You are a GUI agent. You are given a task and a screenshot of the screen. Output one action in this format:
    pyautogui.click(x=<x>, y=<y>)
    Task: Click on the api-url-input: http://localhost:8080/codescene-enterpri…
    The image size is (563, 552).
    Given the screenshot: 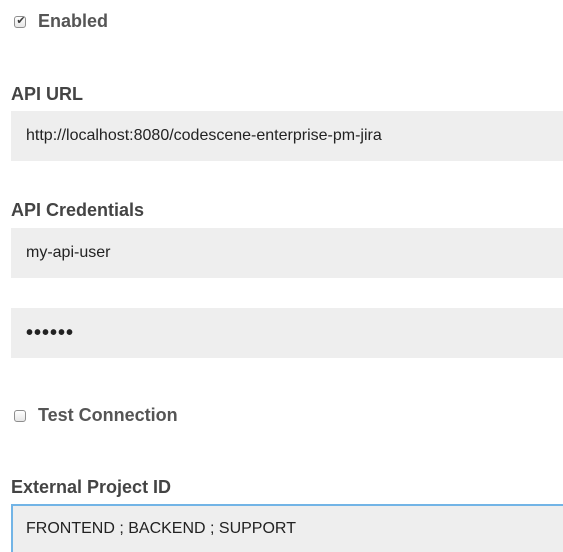 What is the action you would take?
    pyautogui.click(x=287, y=136)
    